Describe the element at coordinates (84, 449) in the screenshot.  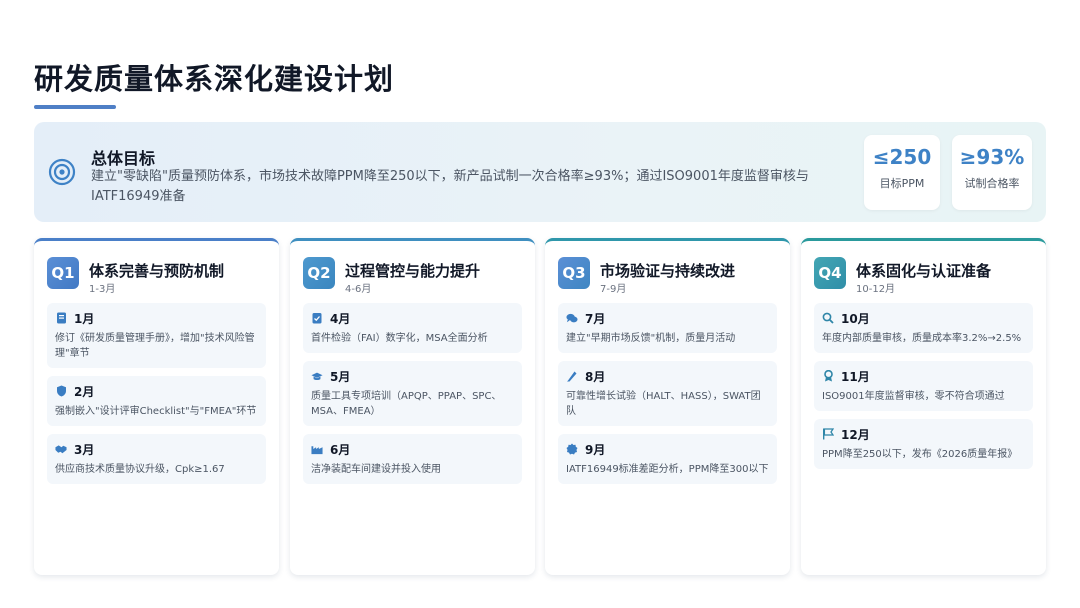
I see `month-label: 3月` at that location.